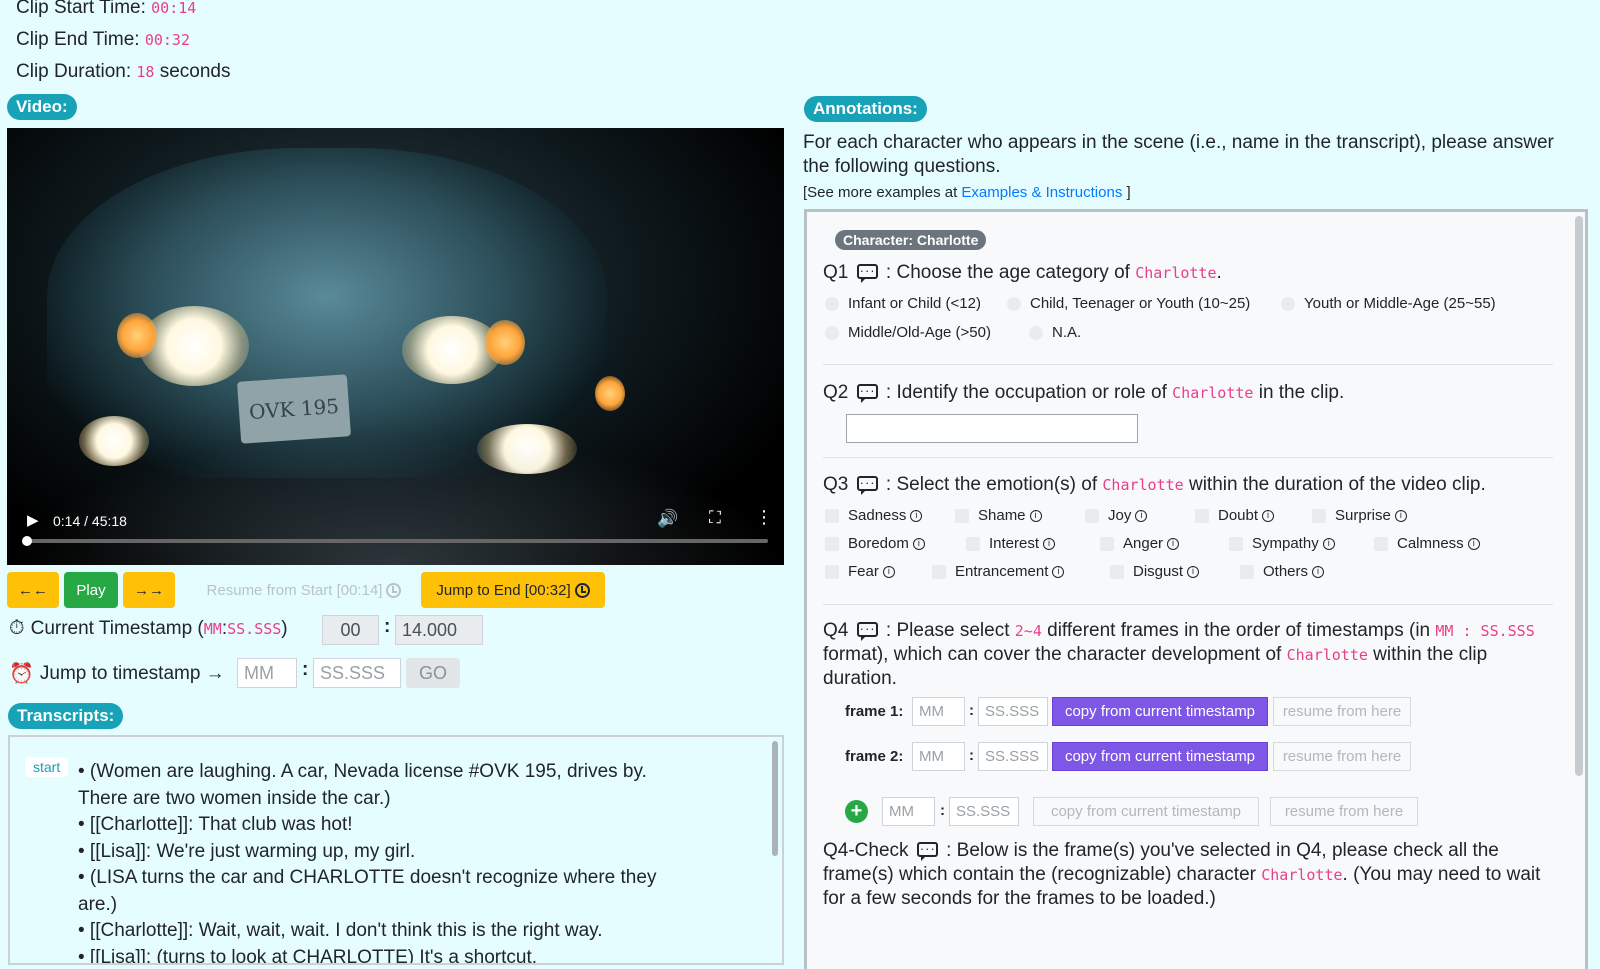  What do you see at coordinates (1055, 332) in the screenshot?
I see `q1-option: N.A.` at bounding box center [1055, 332].